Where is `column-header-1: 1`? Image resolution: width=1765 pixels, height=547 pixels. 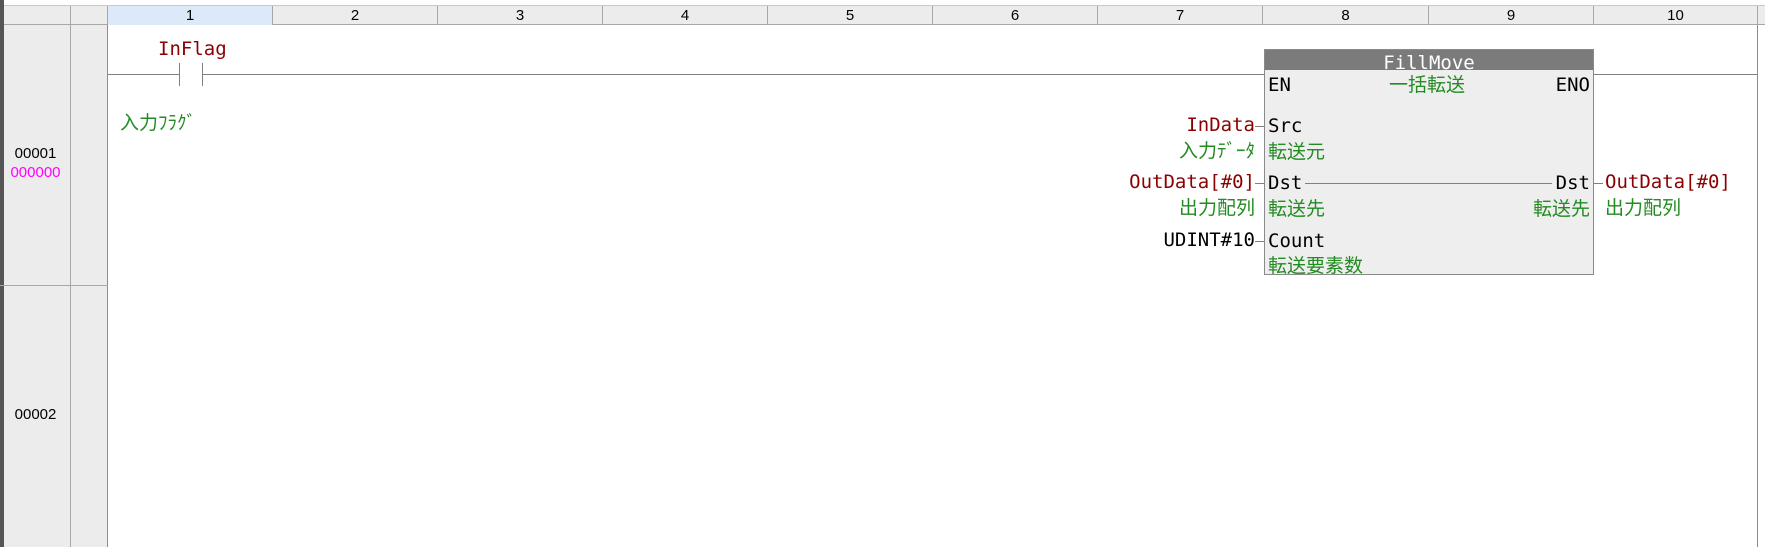 column-header-1: 1 is located at coordinates (190, 15).